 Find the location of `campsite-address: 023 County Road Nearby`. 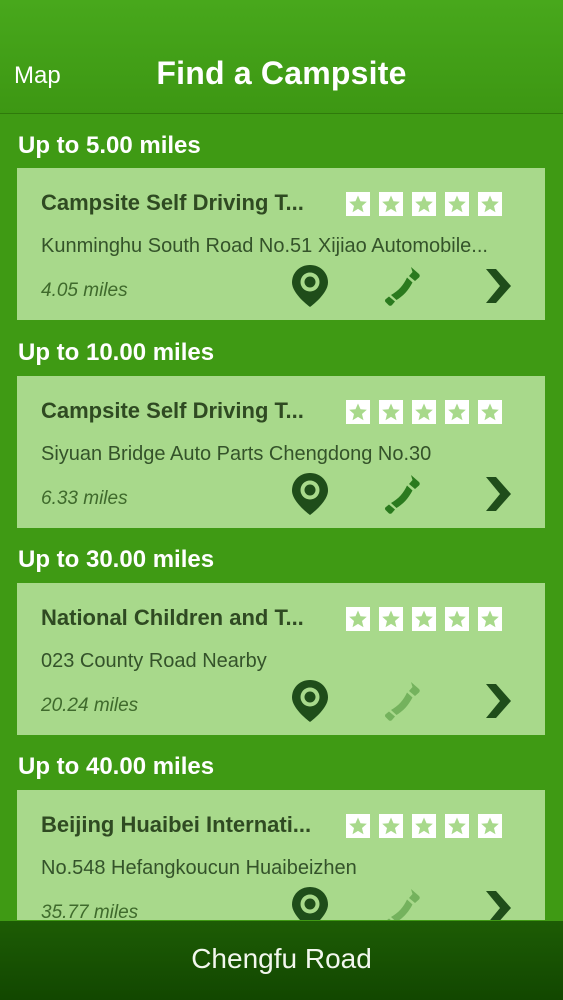

campsite-address: 023 County Road Nearby is located at coordinates (154, 661).